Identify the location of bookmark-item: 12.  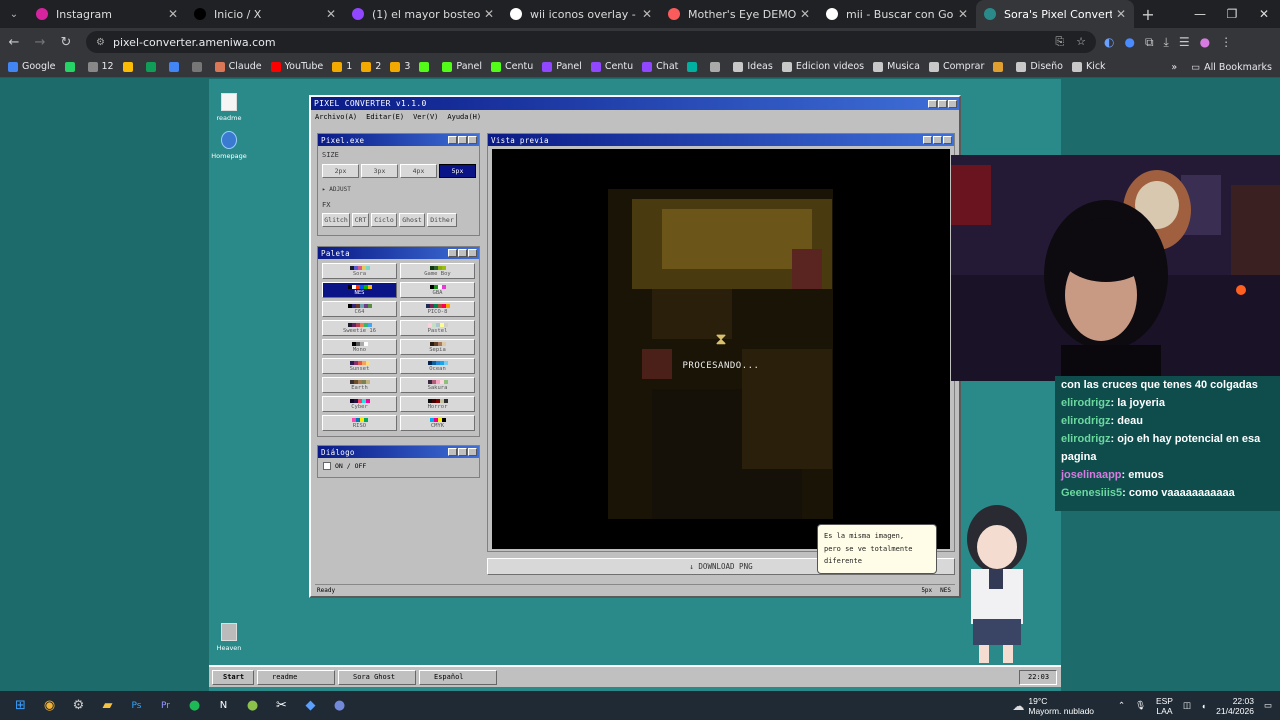
(100, 66).